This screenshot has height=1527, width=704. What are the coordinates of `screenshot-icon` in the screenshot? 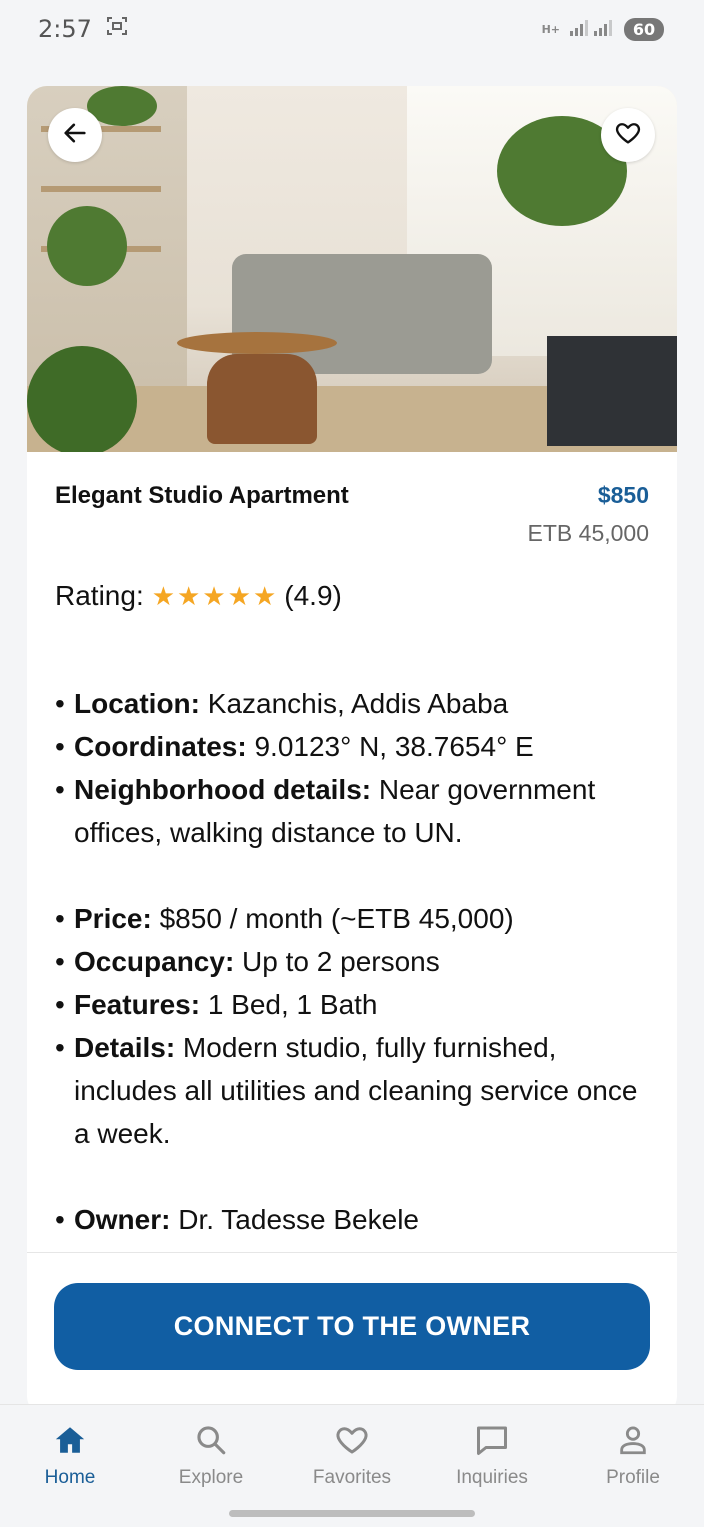 It's located at (117, 29).